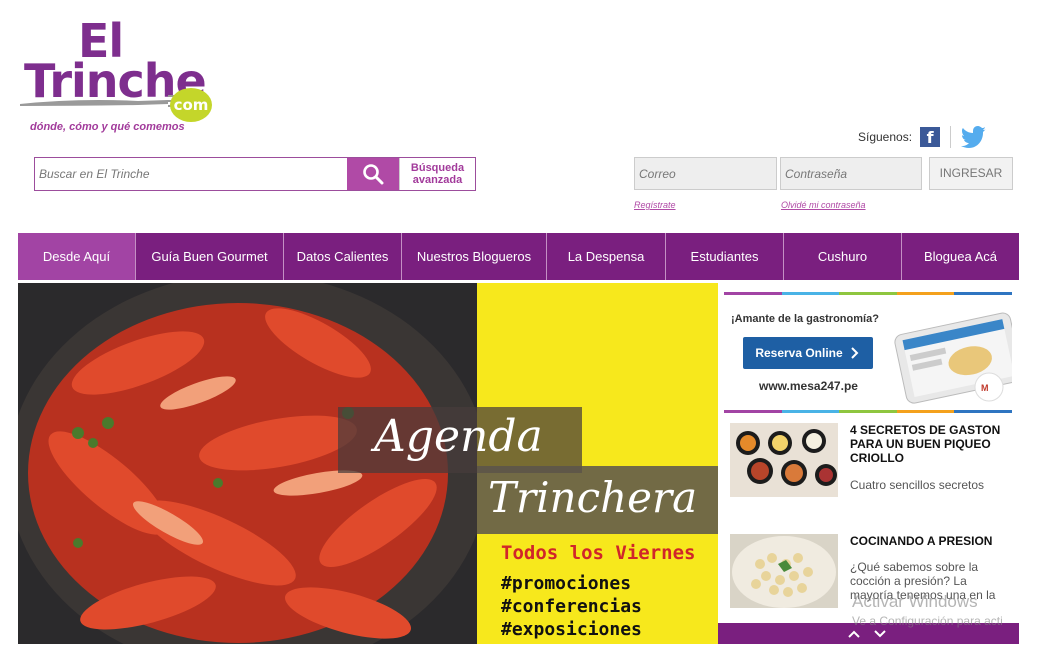 The image size is (1038, 651). I want to click on forgot-password-link: Olvidé mi contraseña, so click(823, 205).